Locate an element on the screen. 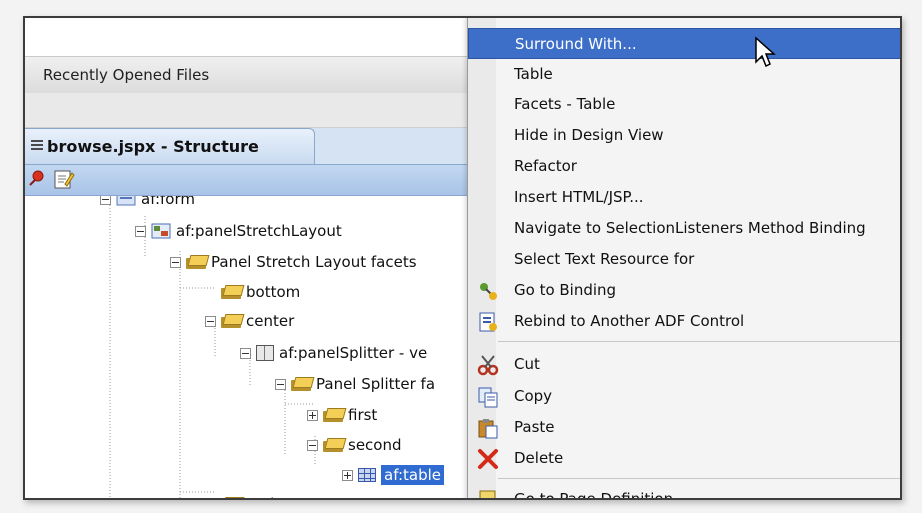 The width and height of the screenshot is (922, 513). structure-tab: browse.jspx - Structure is located at coordinates (170, 146).